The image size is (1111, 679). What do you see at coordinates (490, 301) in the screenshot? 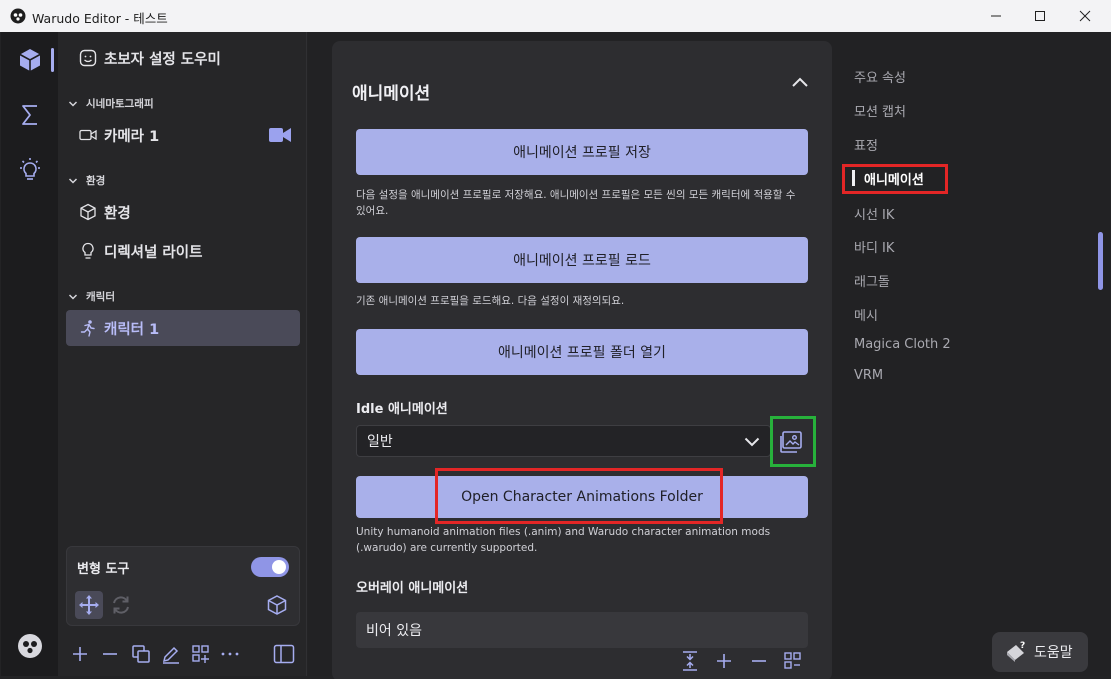
I see `load-profile-description: 기존 애니메이션 프로필을 로드해요. 다음 설정이 재정의되요.` at bounding box center [490, 301].